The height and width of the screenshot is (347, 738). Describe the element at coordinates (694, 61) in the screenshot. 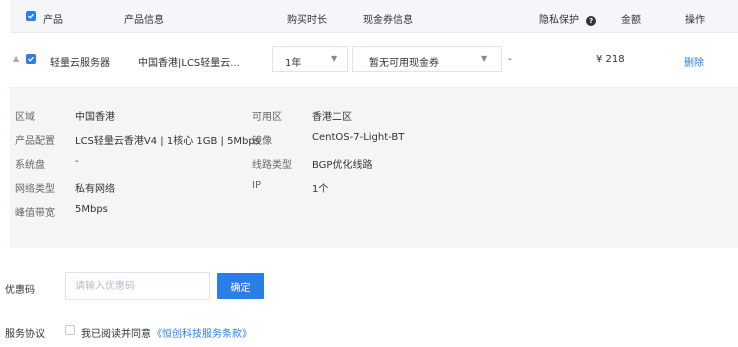

I see `delete-link: 删除` at that location.